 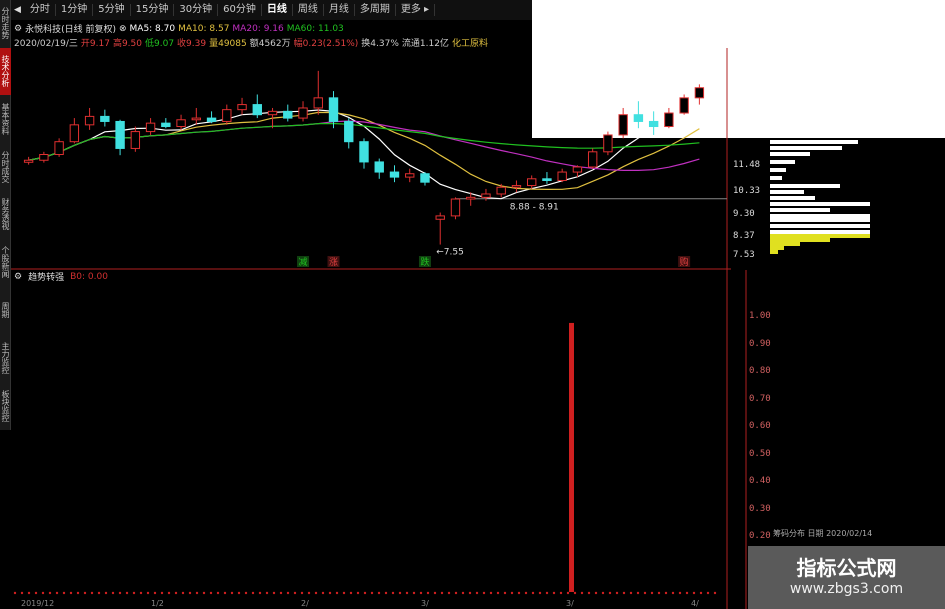 What do you see at coordinates (760, 453) in the screenshot?
I see `indicator-axis-label: 0.50` at bounding box center [760, 453].